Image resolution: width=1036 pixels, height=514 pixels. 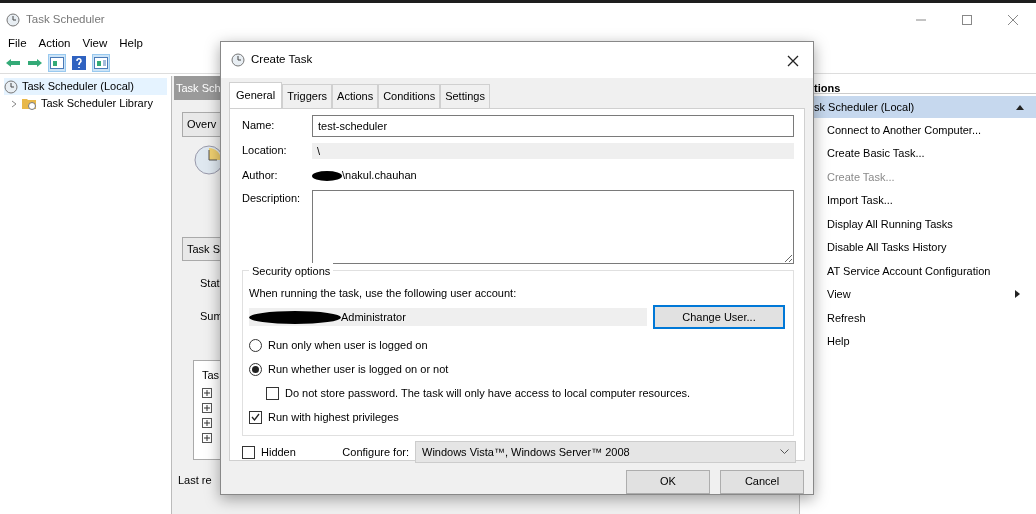 I want to click on status-text: Last re, so click(x=195, y=480).